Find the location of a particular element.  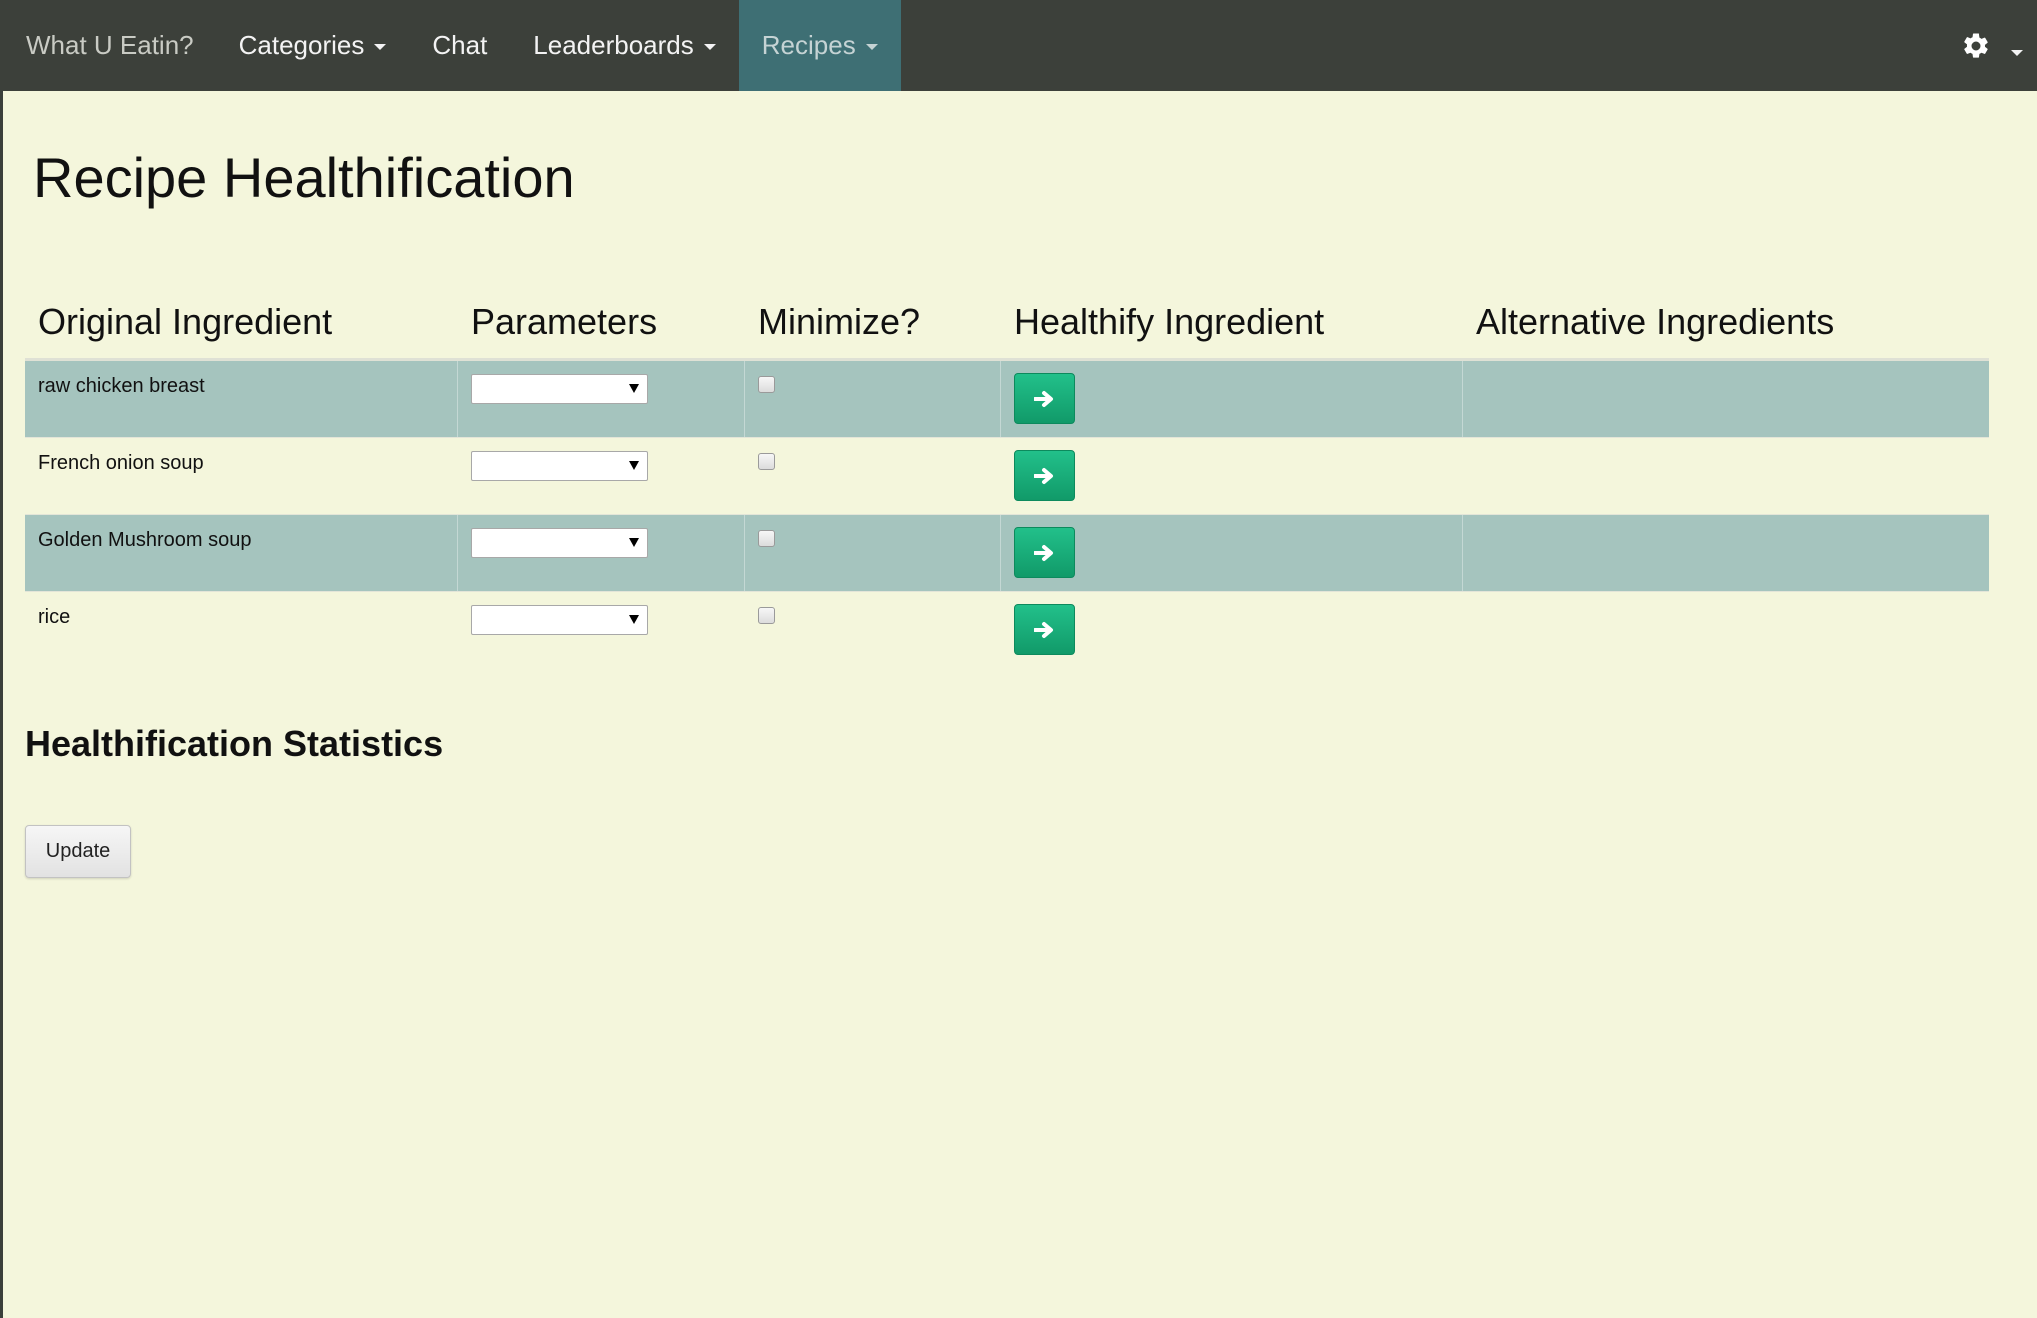

table-row: French onion soup is located at coordinates (1007, 476).